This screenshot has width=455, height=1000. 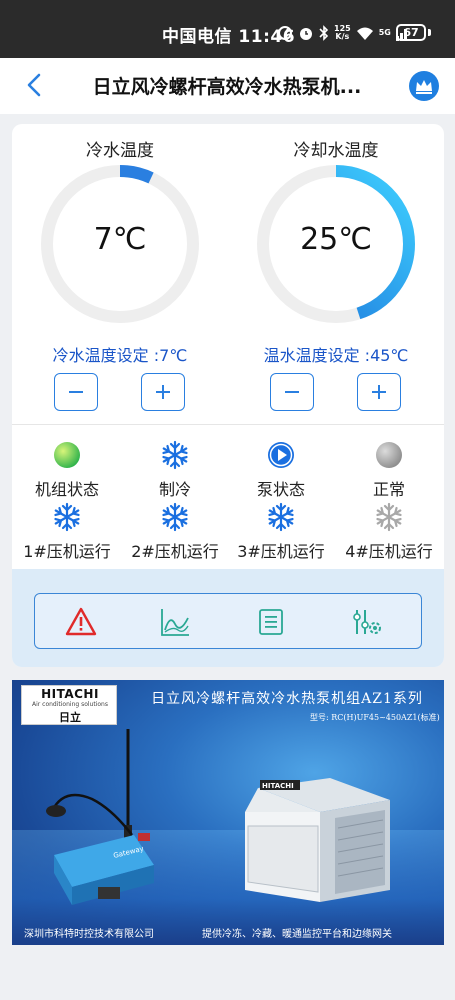 I want to click on status-icons: 125 K/s 5G, so click(x=343, y=33).